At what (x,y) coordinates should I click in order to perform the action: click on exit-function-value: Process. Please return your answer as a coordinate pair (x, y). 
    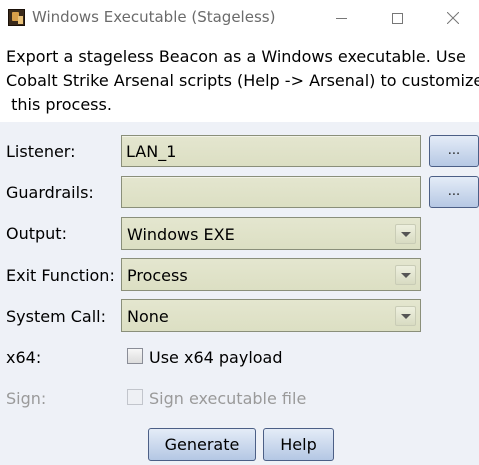
    Looking at the image, I should click on (157, 275).